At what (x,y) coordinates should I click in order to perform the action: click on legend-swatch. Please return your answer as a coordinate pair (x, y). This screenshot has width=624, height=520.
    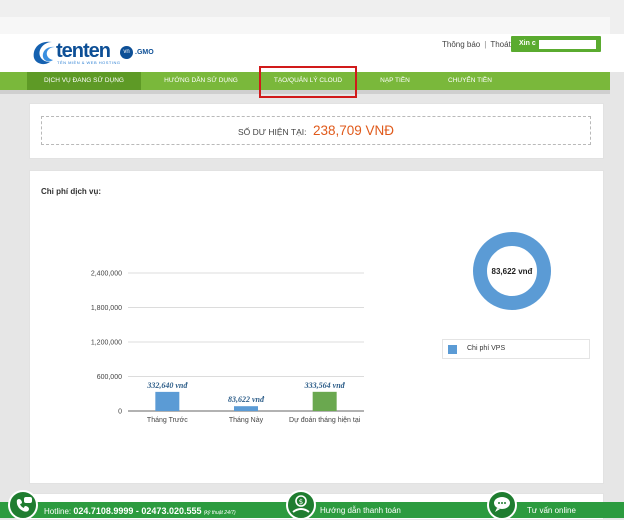
    Looking at the image, I should click on (452, 349).